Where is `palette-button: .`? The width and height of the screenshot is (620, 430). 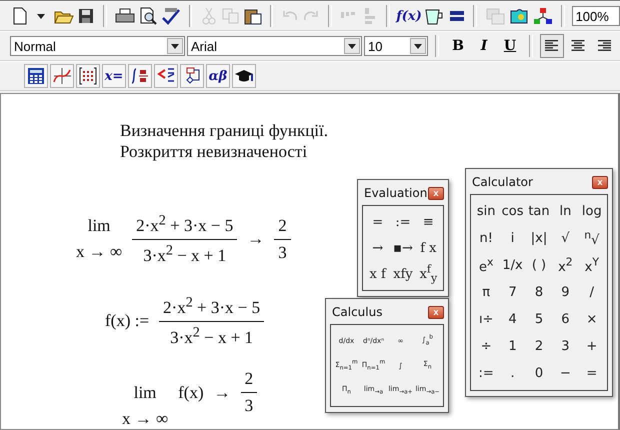 palette-button: . is located at coordinates (512, 373).